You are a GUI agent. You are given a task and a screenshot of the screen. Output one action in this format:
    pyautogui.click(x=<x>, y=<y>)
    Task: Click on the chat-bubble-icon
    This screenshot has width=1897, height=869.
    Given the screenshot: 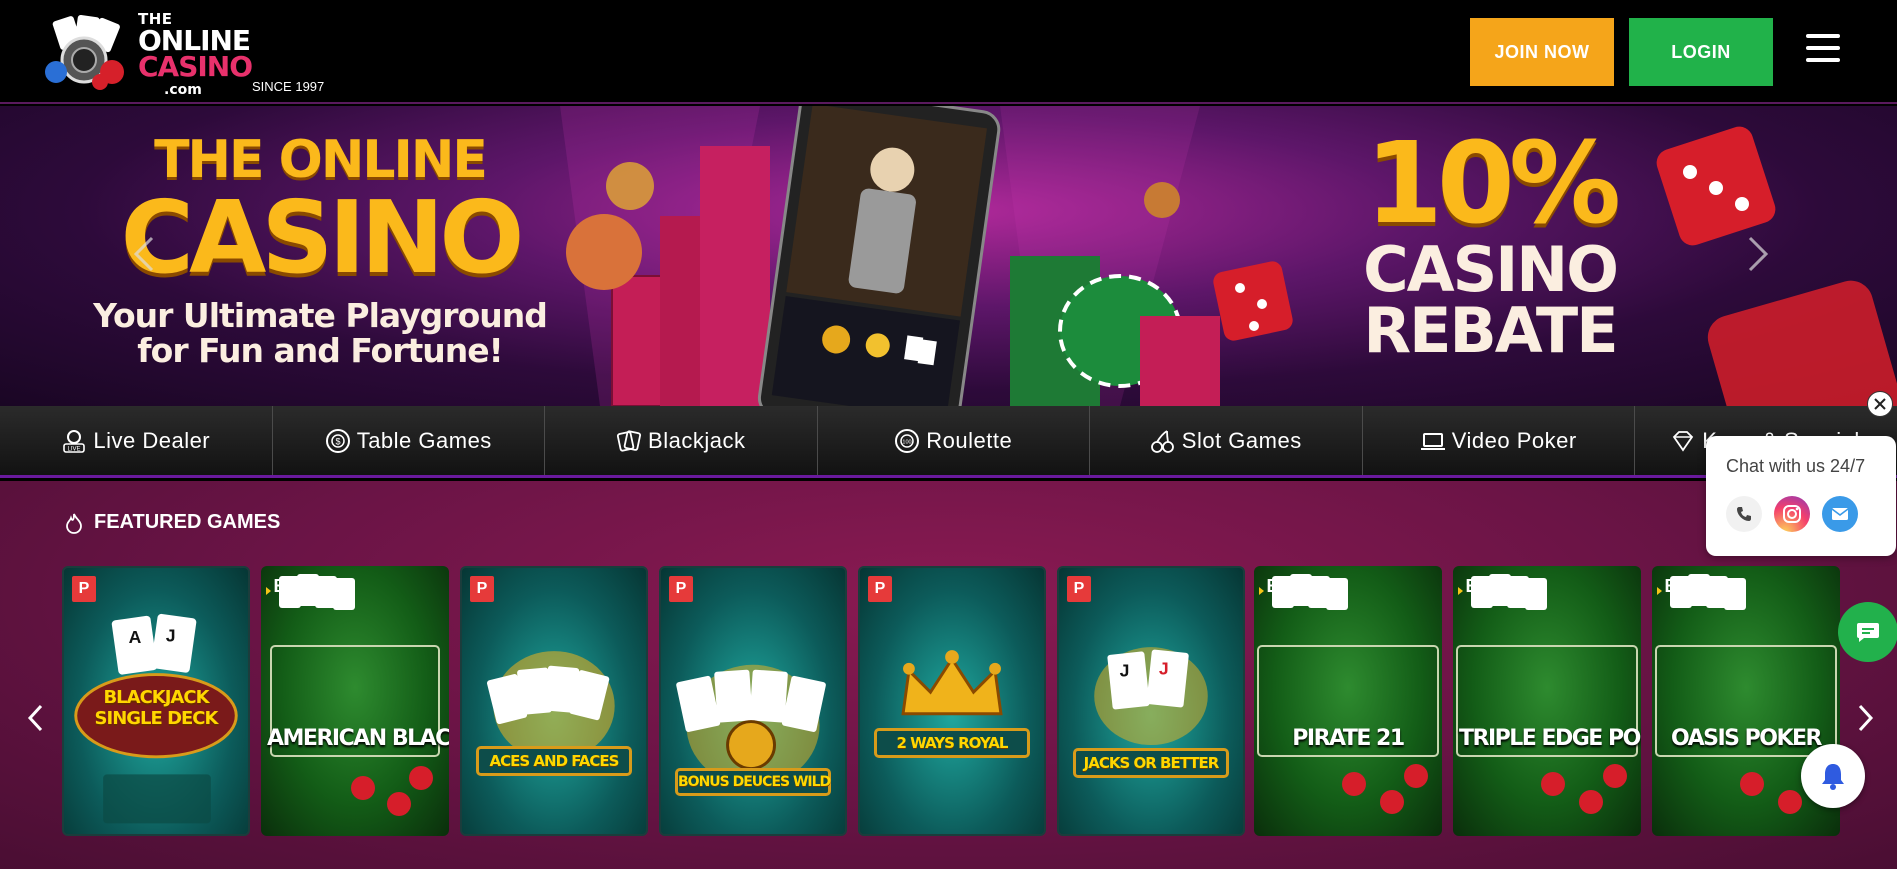 What is the action you would take?
    pyautogui.click(x=1868, y=632)
    